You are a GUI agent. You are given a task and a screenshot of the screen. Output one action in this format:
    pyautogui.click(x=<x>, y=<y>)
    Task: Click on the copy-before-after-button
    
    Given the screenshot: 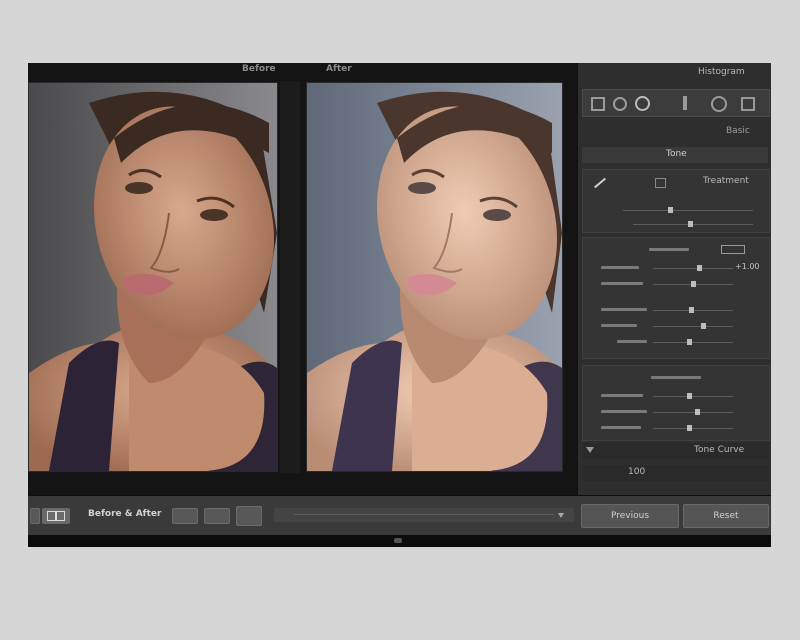 What is the action you would take?
    pyautogui.click(x=185, y=516)
    